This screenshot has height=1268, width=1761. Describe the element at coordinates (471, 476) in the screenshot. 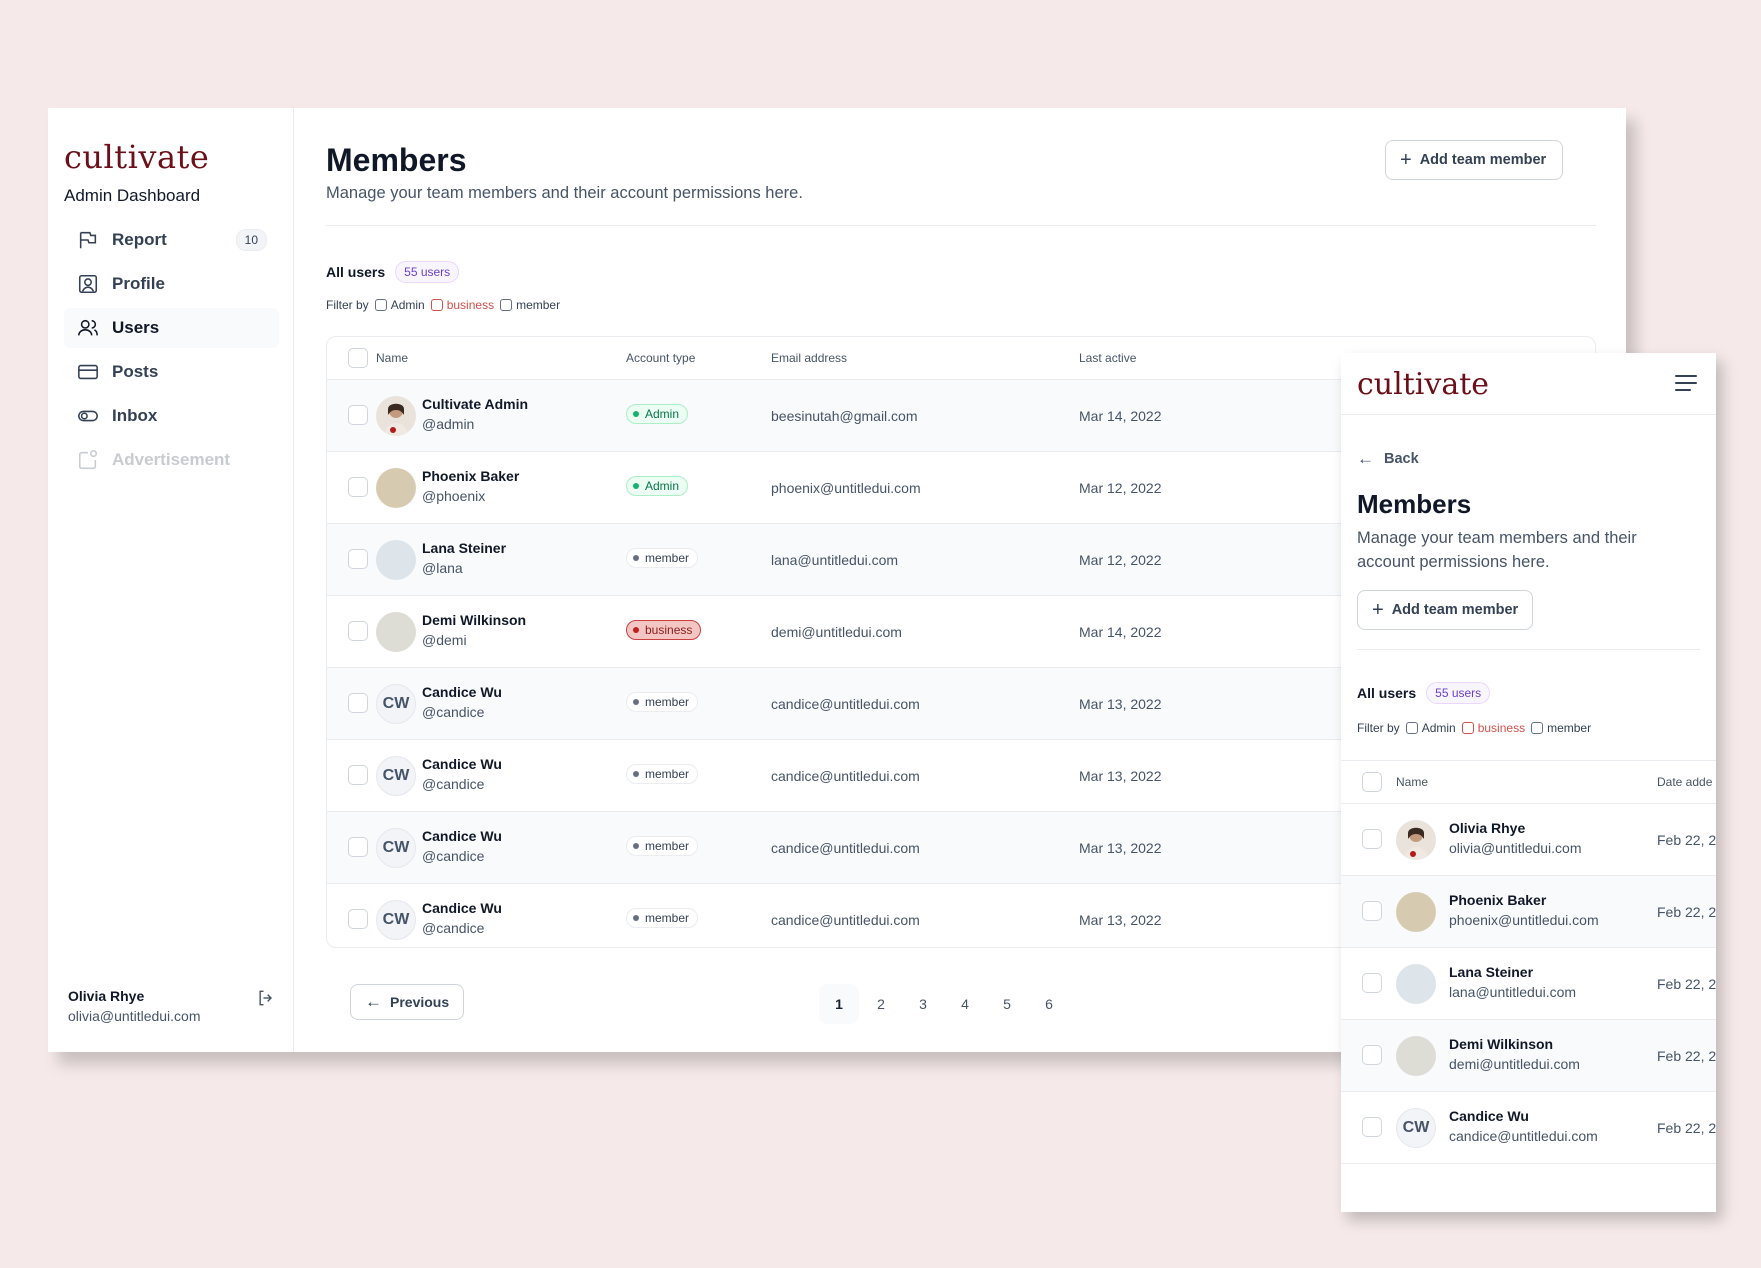

I see `member-name: Phoenix Baker` at that location.